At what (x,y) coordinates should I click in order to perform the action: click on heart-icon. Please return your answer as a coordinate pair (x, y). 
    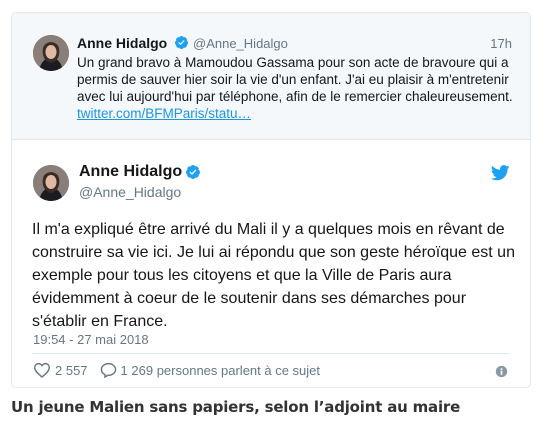
    Looking at the image, I should click on (42, 370).